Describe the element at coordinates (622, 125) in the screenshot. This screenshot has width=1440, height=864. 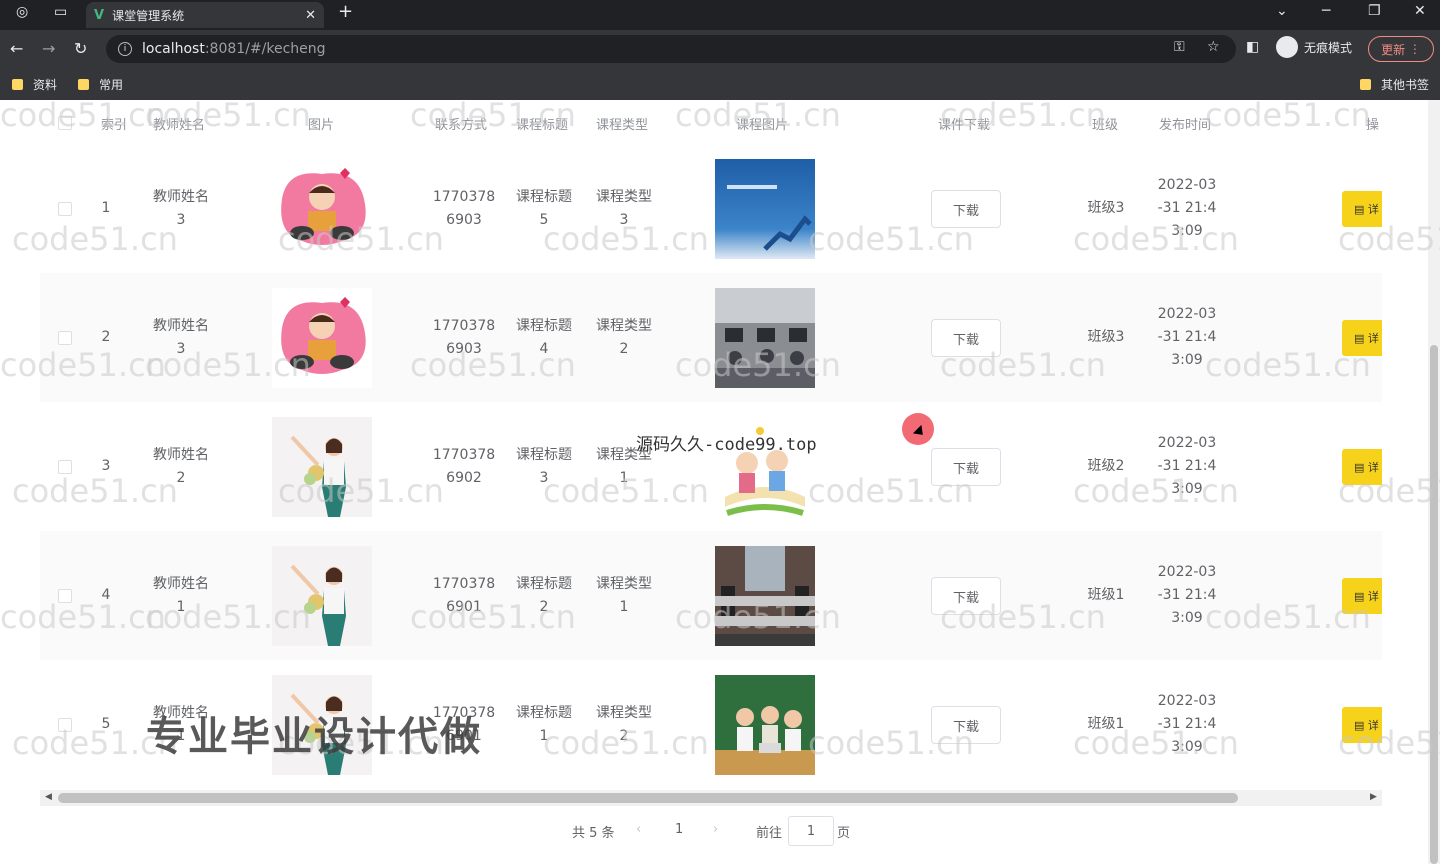
I see `header-course-type: 课程类型` at that location.